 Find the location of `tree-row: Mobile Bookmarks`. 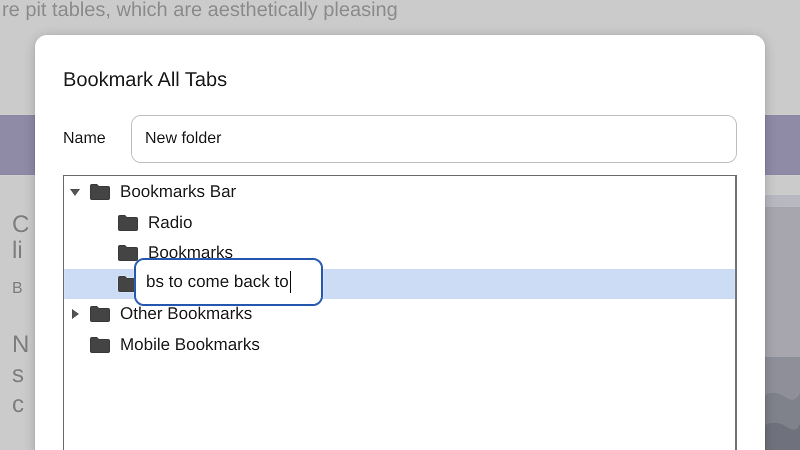

tree-row: Mobile Bookmarks is located at coordinates (399, 345).